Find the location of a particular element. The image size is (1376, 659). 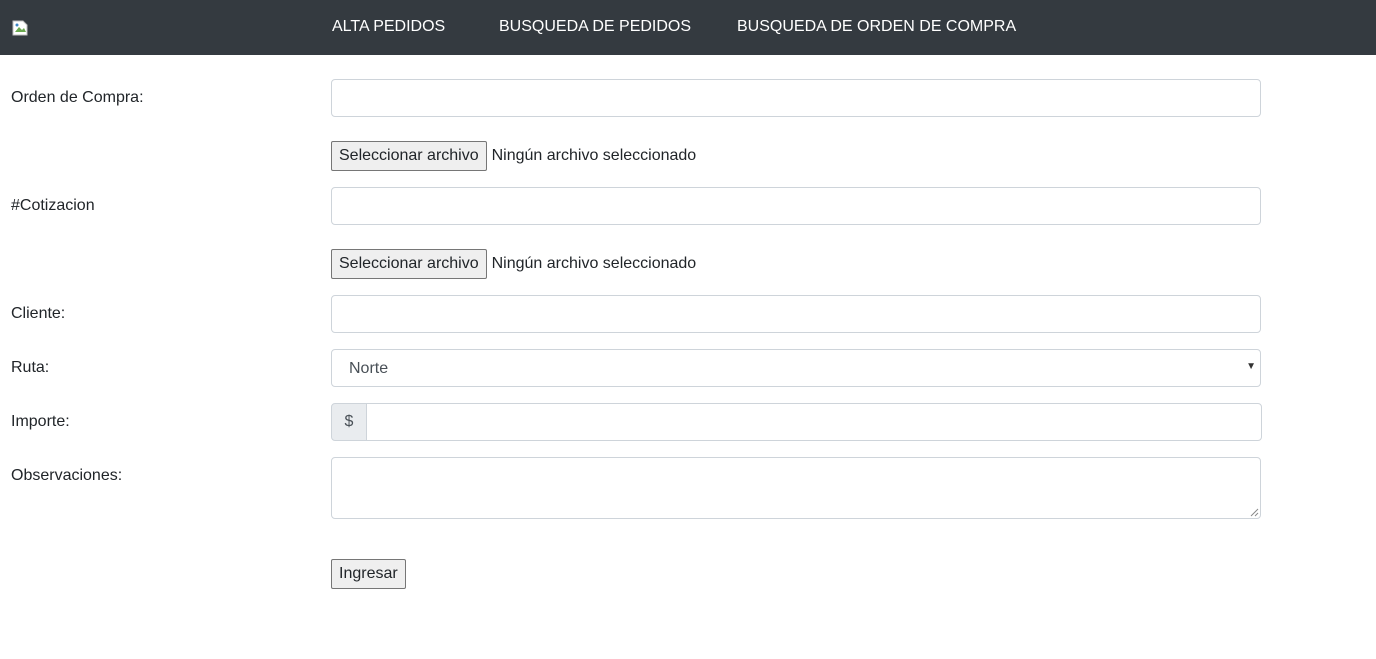

nav-busqueda-orden-compra: BUSQUEDA DE ORDEN DE COMPRA is located at coordinates (876, 27).